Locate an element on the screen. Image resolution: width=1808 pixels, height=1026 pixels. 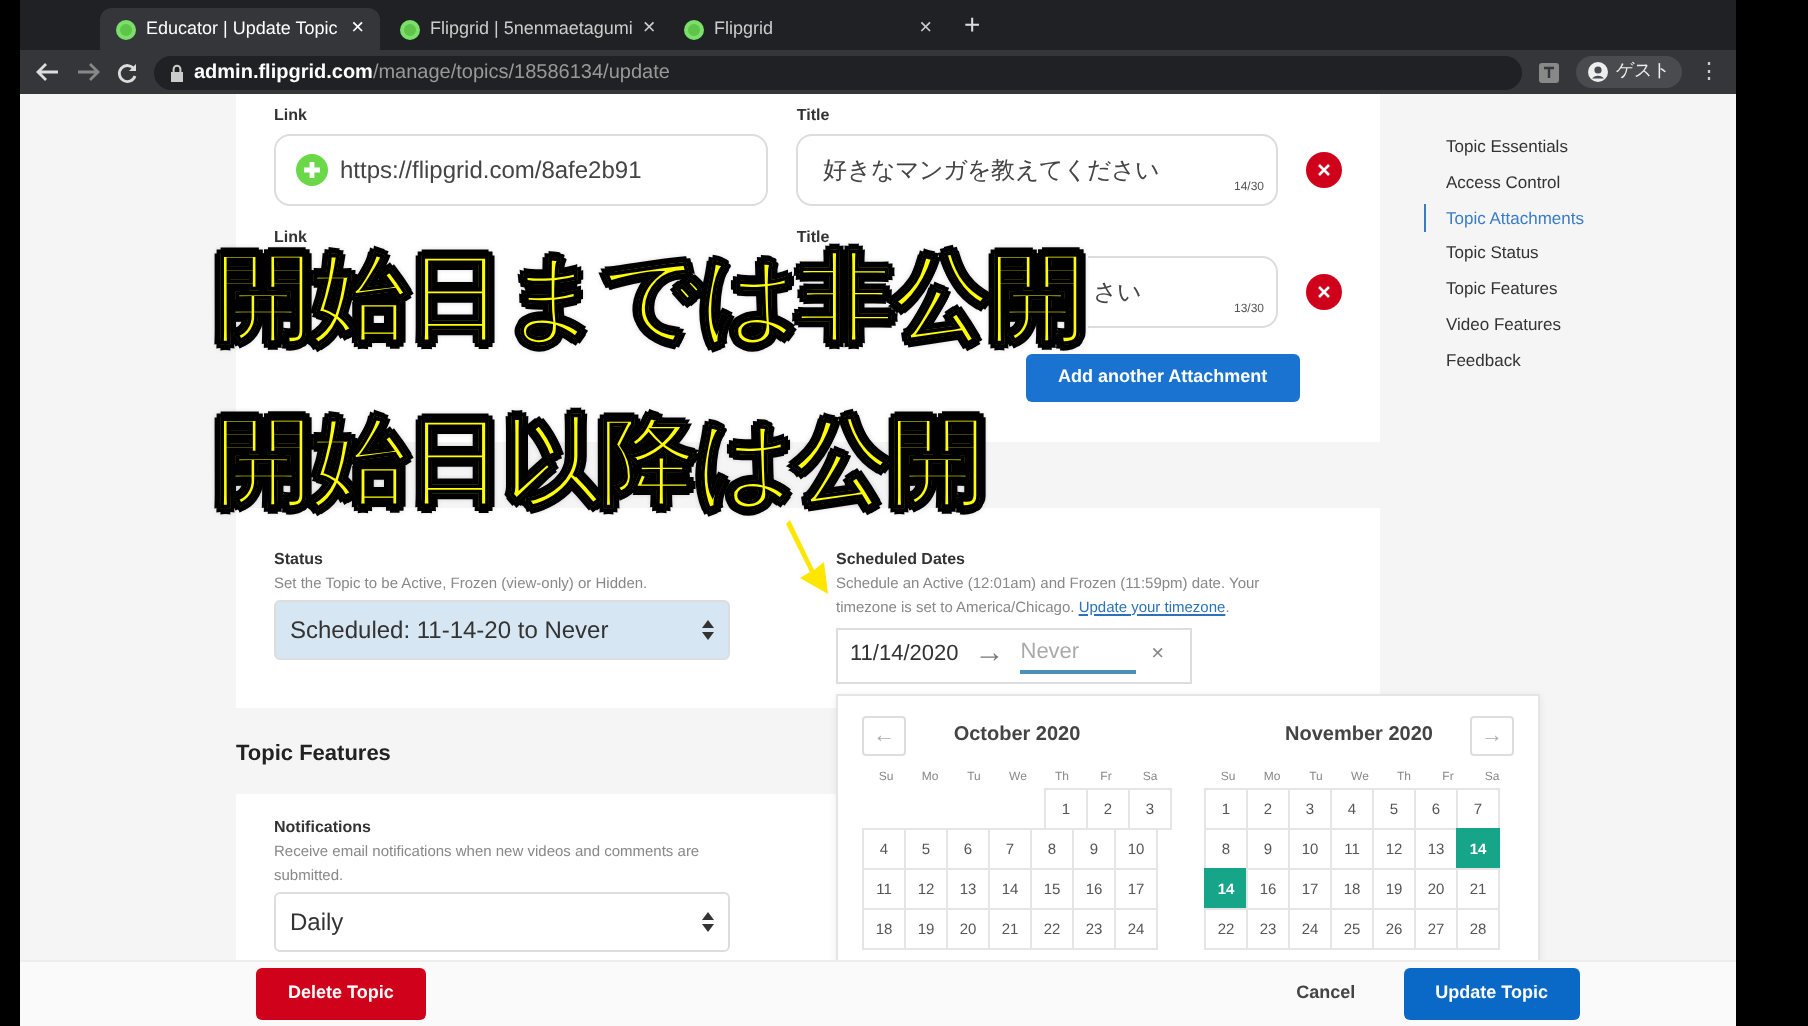
tab-title: Flipgrid is located at coordinates (745, 28).